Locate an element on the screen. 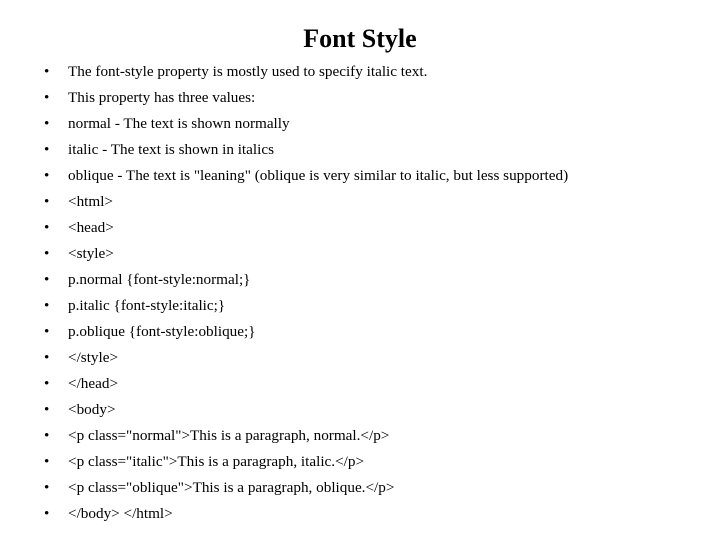 Image resolution: width=720 pixels, height=540 pixels. list-item-label: This property has three values: is located at coordinates (162, 97).